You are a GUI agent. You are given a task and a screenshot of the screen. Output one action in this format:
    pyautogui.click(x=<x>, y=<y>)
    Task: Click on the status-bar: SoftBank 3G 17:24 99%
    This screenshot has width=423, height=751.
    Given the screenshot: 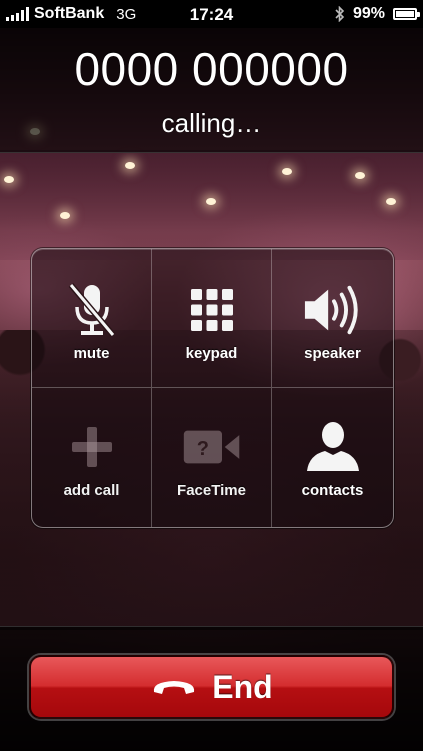 What is the action you would take?
    pyautogui.click(x=211, y=14)
    